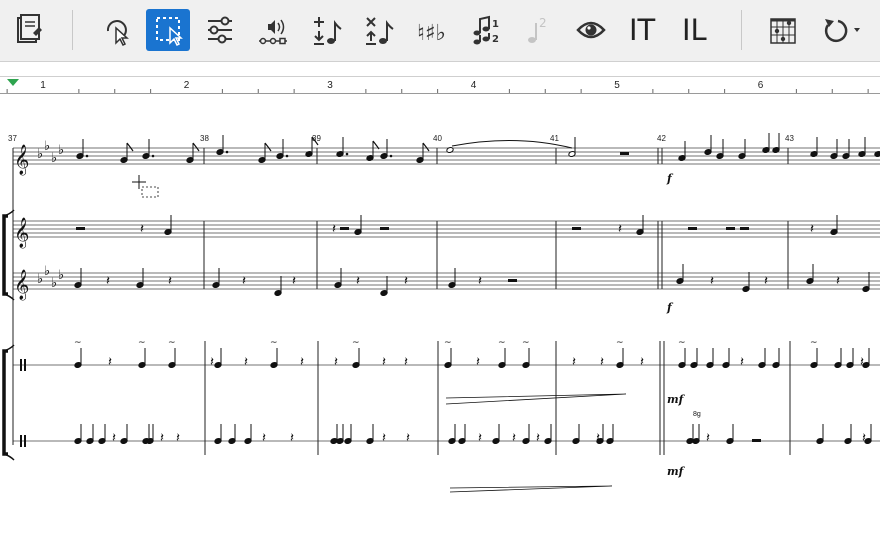 This screenshot has width=880, height=535. I want to click on sharp-flat-icon: ♮♯♭, so click(431, 33).